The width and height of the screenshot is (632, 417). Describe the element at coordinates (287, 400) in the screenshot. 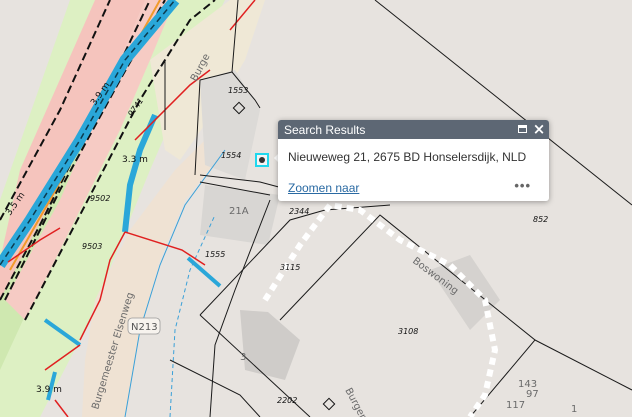

I see `parcel-label: 2202` at that location.